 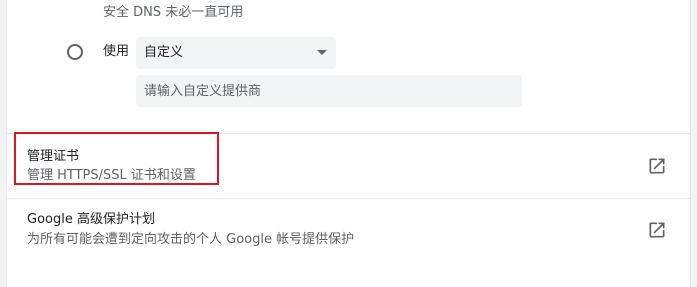 I want to click on custom-provider-input, so click(x=329, y=91).